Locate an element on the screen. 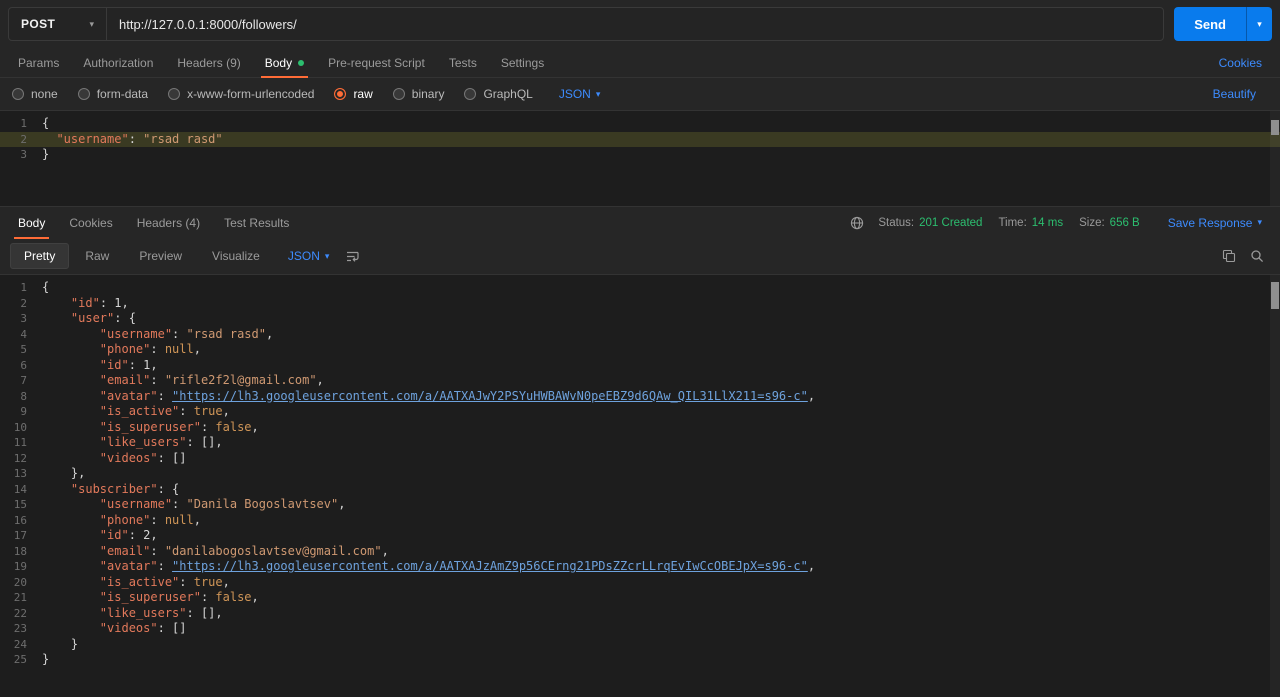  line-number: 5 is located at coordinates (23, 349).